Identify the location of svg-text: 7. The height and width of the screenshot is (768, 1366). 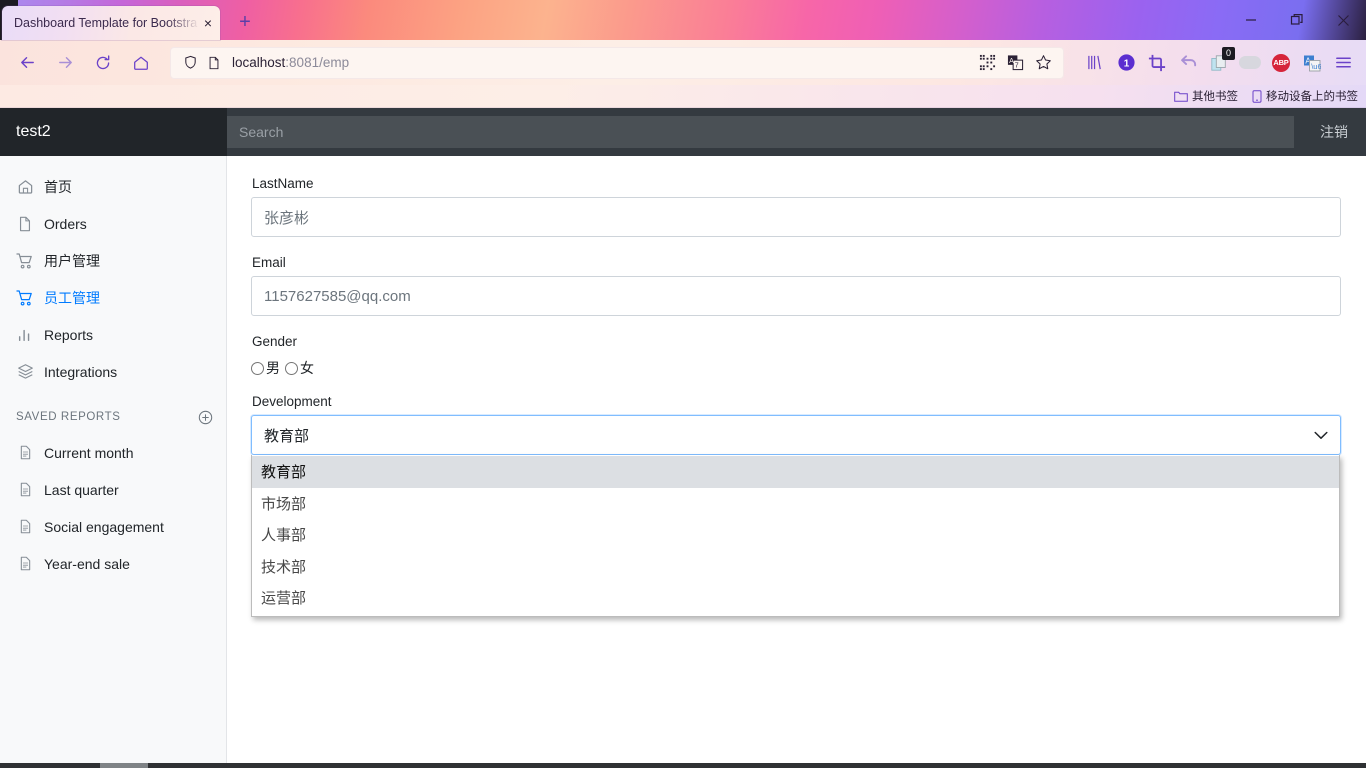
(1016, 66).